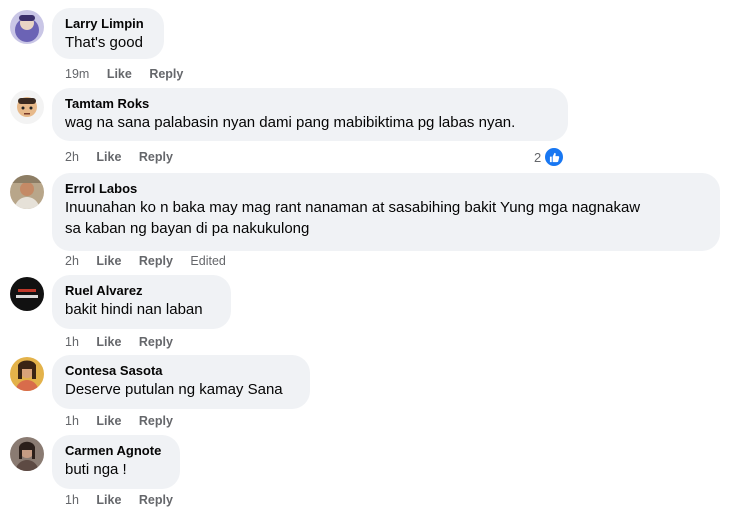  I want to click on comment-actions: 2h Like Reply Edited, so click(152, 261).